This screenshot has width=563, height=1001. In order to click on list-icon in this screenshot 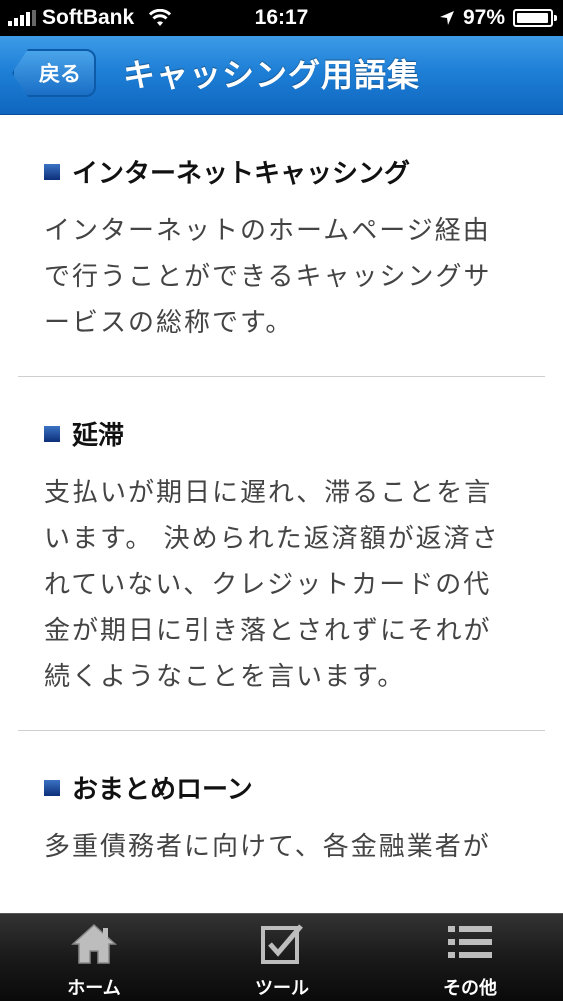, I will do `click(470, 942)`.